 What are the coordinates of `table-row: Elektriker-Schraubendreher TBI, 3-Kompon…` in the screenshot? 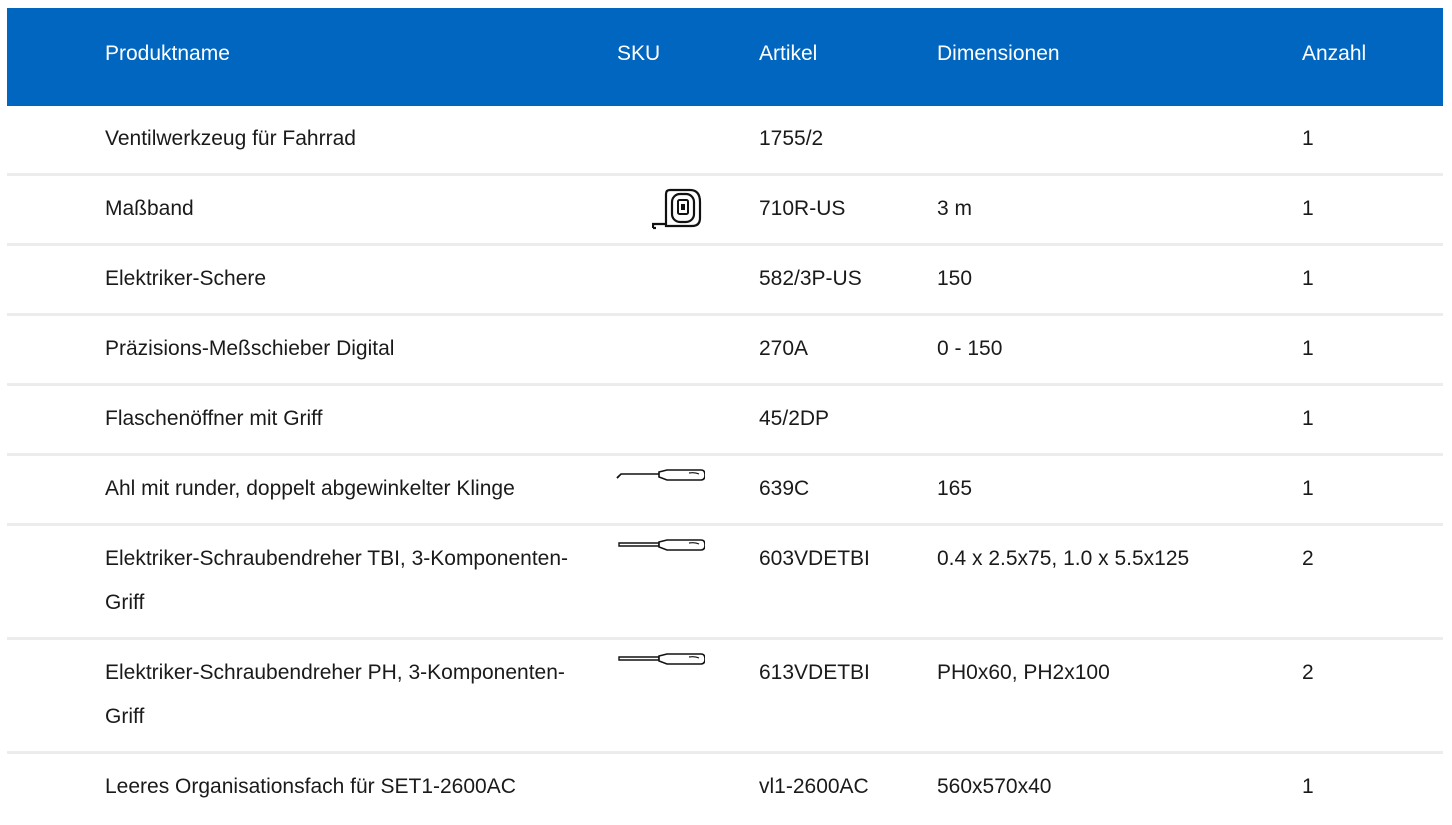 It's located at (725, 583).